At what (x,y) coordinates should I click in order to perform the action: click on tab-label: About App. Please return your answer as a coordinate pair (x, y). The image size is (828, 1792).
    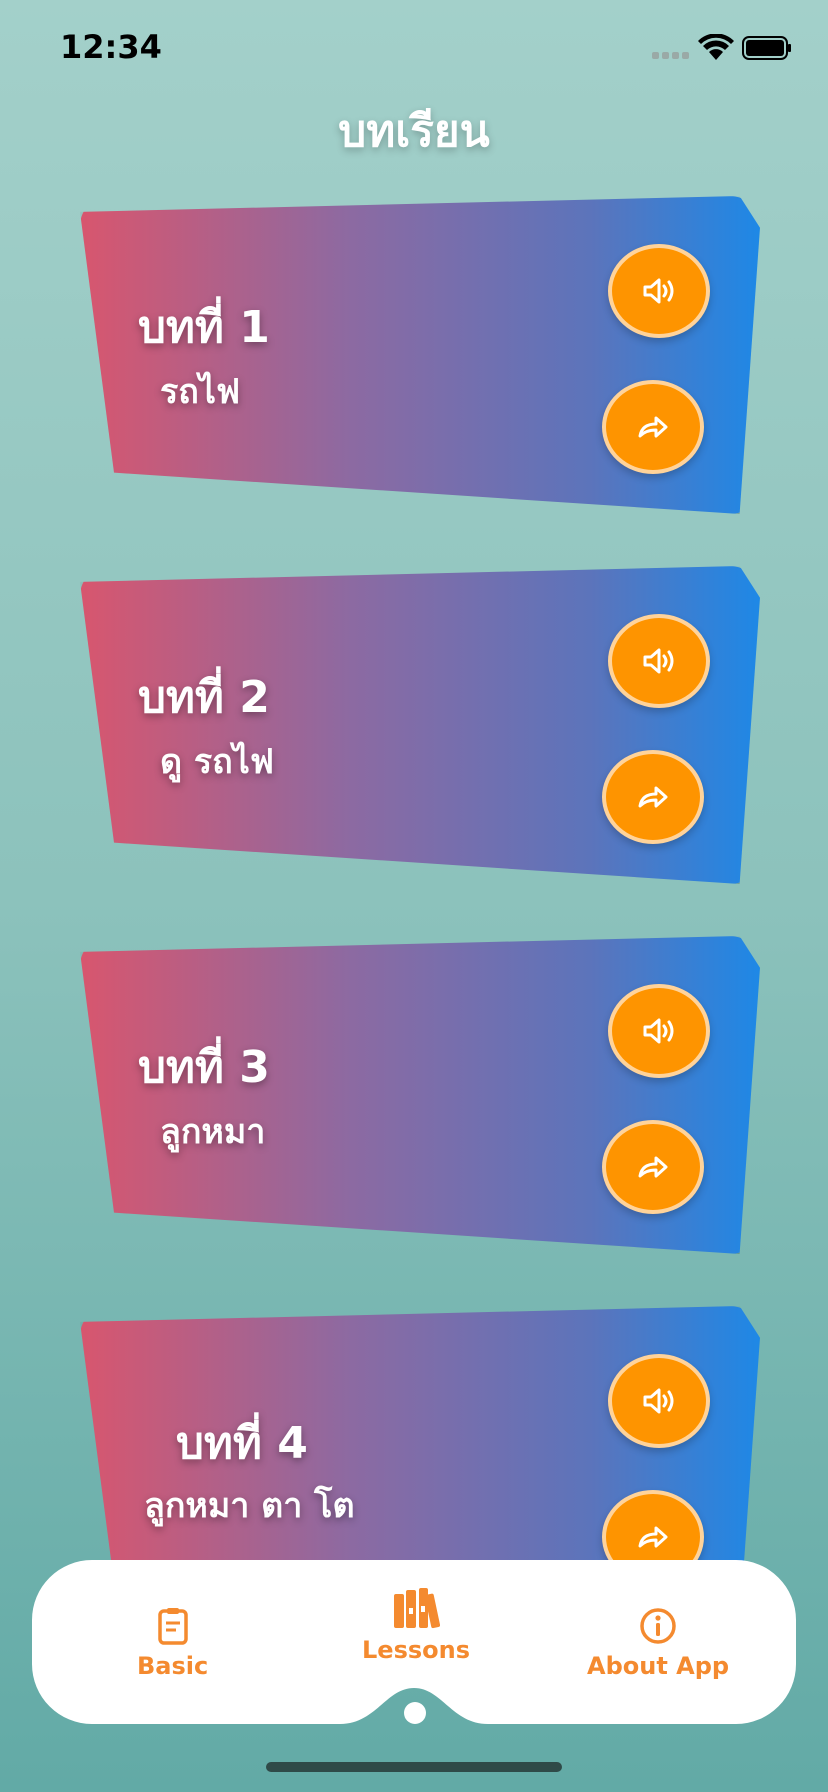
    Looking at the image, I should click on (658, 1666).